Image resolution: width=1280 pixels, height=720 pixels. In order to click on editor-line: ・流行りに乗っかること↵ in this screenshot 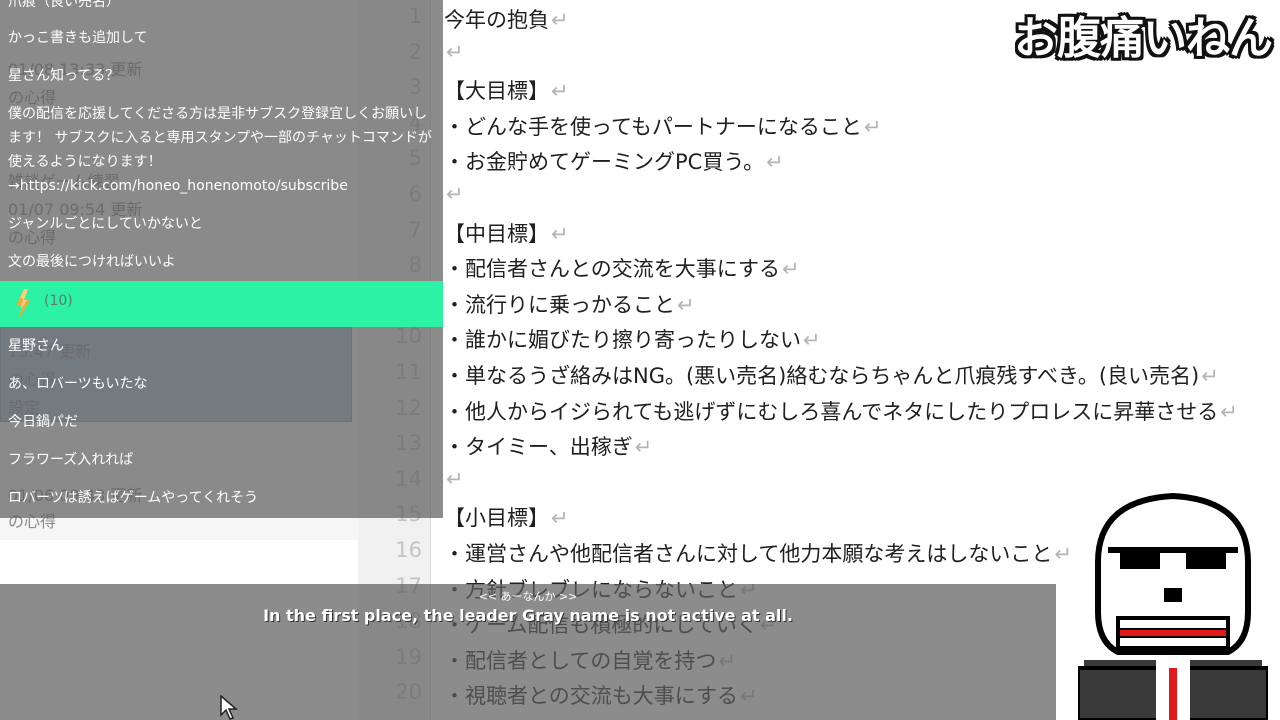, I will do `click(569, 304)`.